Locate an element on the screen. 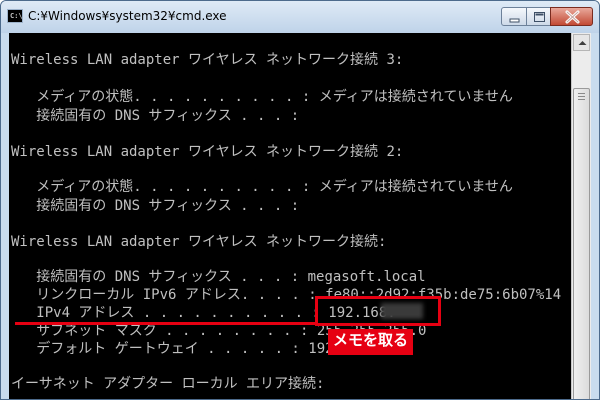 Image resolution: width=600 pixels, height=400 pixels. title-bar: C:\ C:¥Windows¥system32¥cmd.exe is located at coordinates (300, 17).